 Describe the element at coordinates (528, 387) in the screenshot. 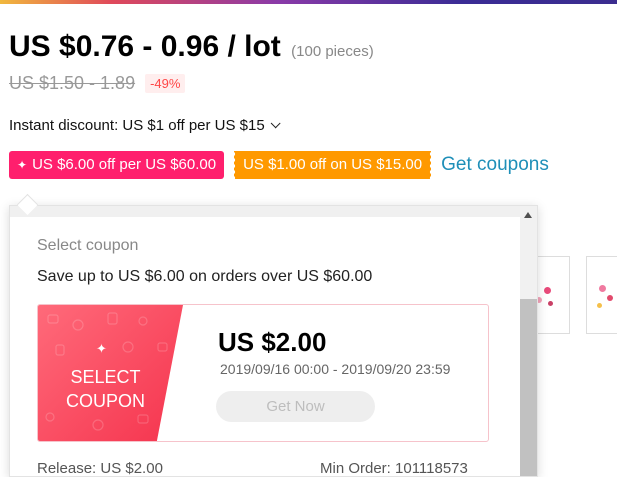

I see `scrollbar-thumb` at that location.